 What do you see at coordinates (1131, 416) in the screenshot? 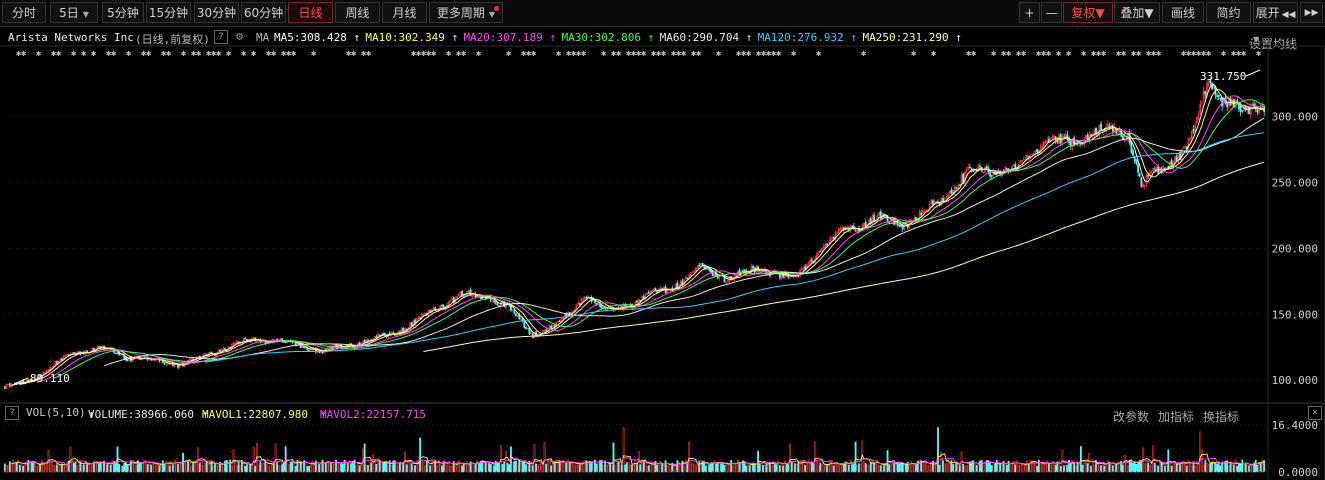
I see `edit-params-button: 改参数` at bounding box center [1131, 416].